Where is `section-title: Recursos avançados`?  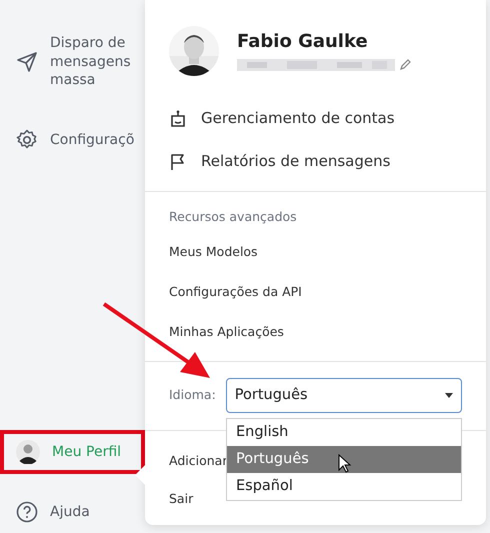
section-title: Recursos avançados is located at coordinates (233, 217).